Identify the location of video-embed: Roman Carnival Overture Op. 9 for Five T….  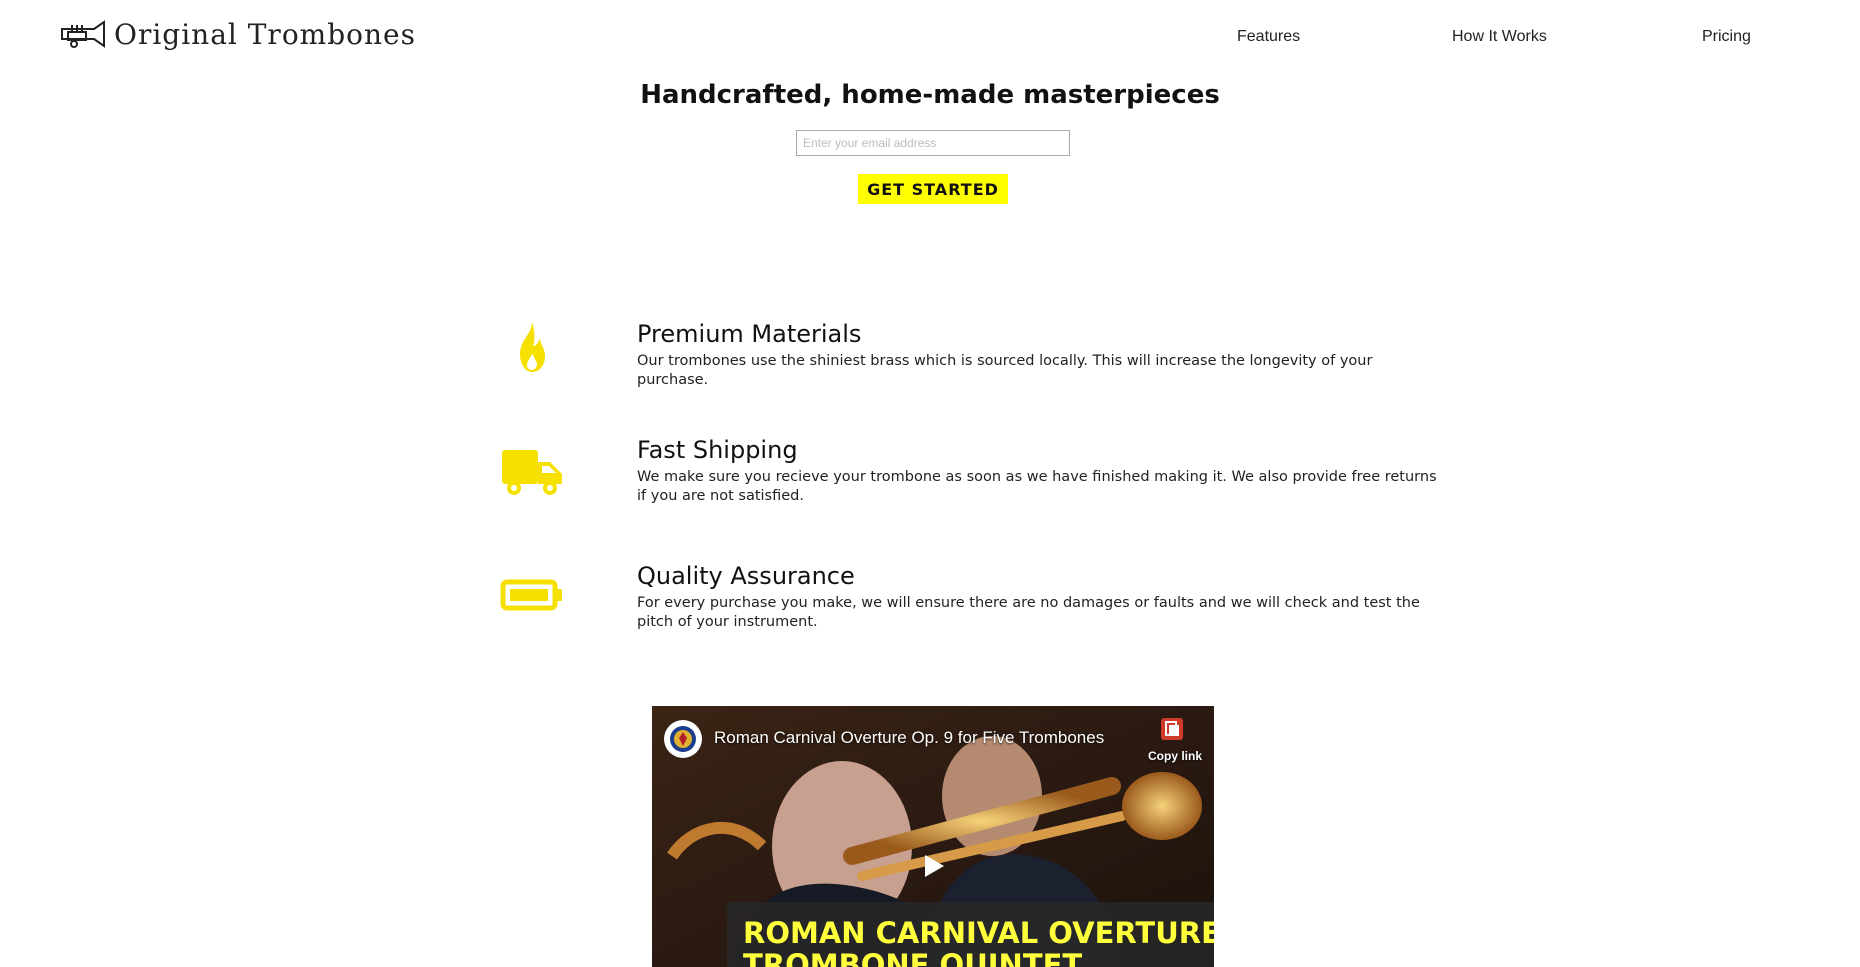
(933, 836).